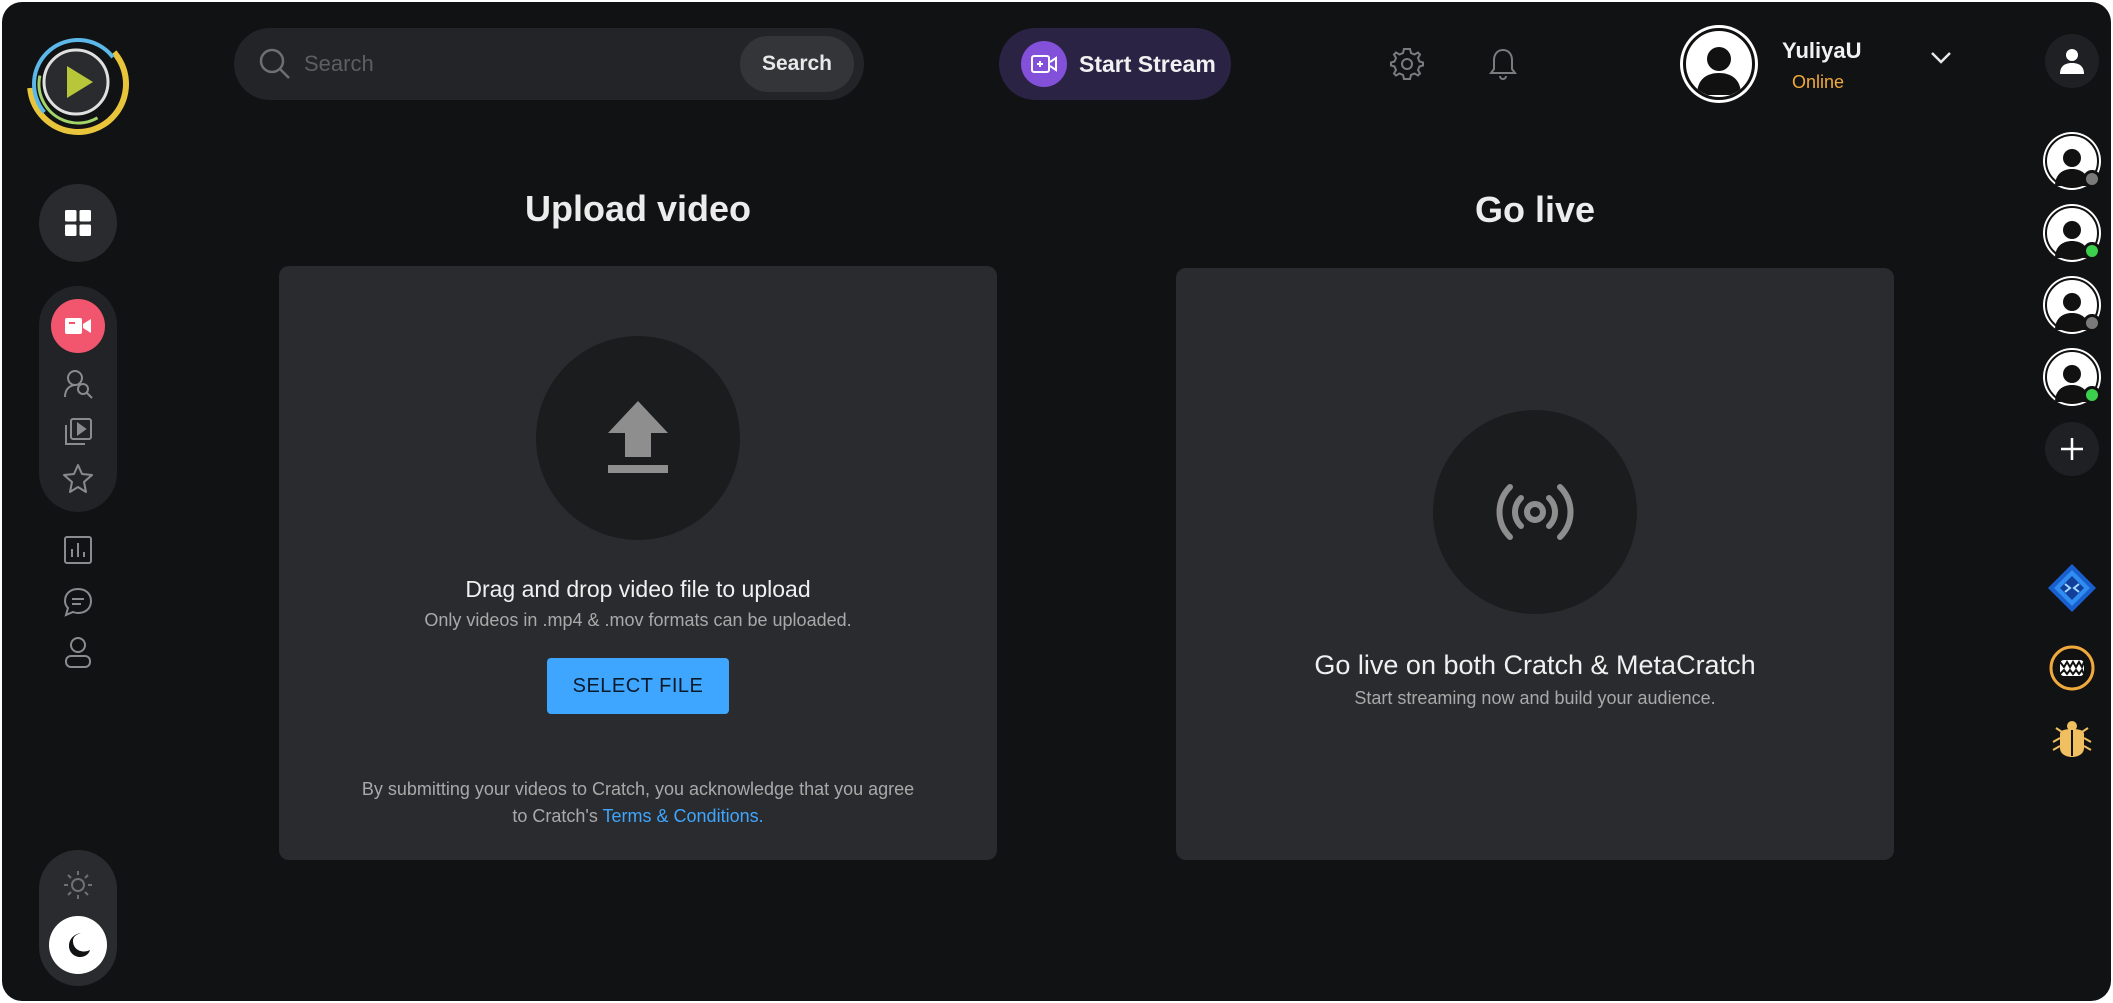  I want to click on start-stream-label: Start Stream, so click(1147, 63).